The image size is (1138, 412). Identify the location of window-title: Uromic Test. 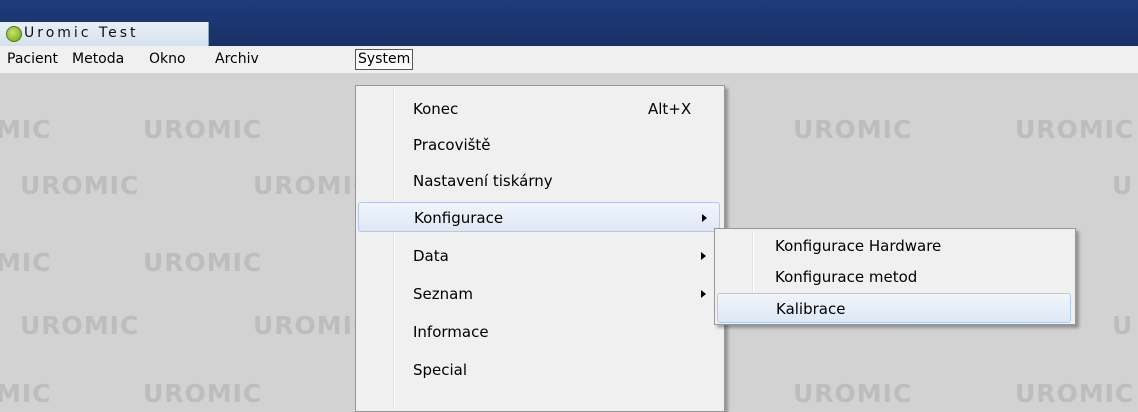
(81, 33).